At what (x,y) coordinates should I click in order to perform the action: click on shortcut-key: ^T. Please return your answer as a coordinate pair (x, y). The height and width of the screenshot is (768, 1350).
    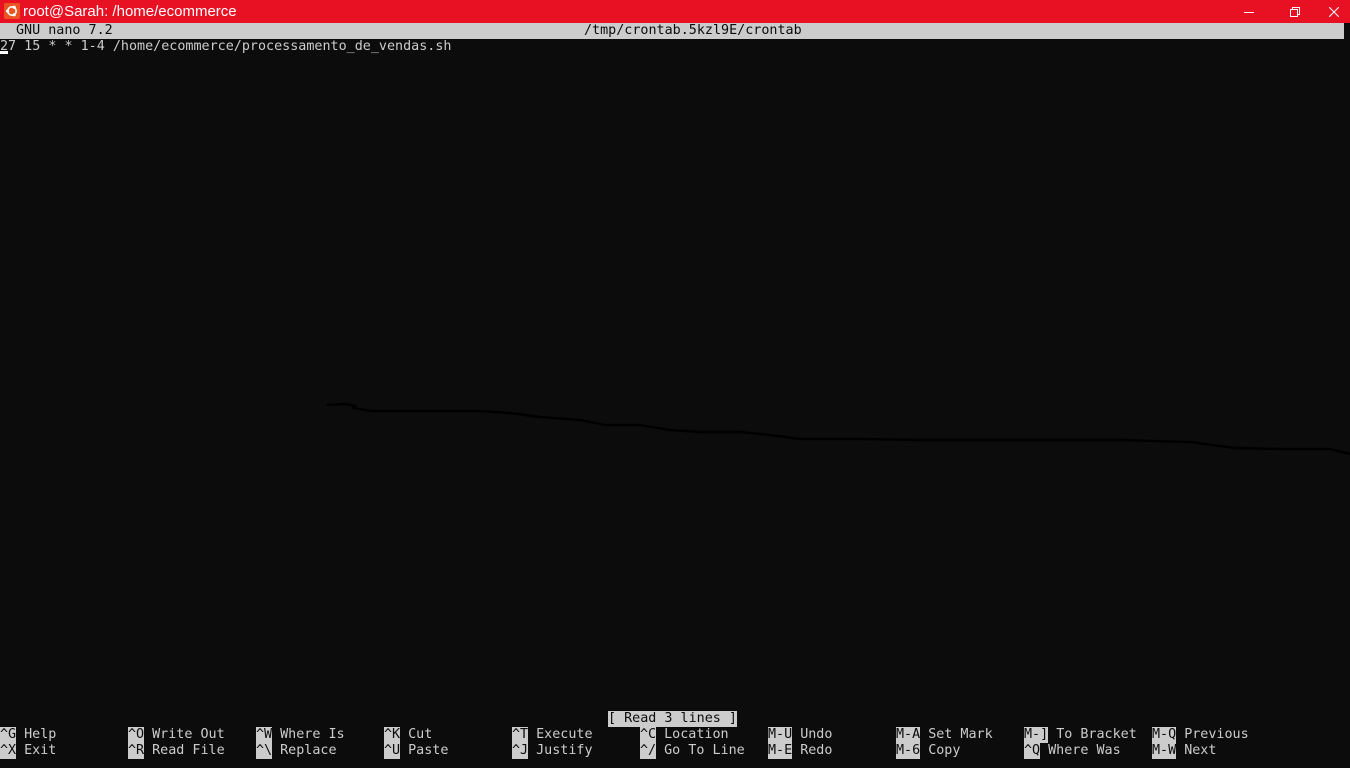
    Looking at the image, I should click on (520, 735).